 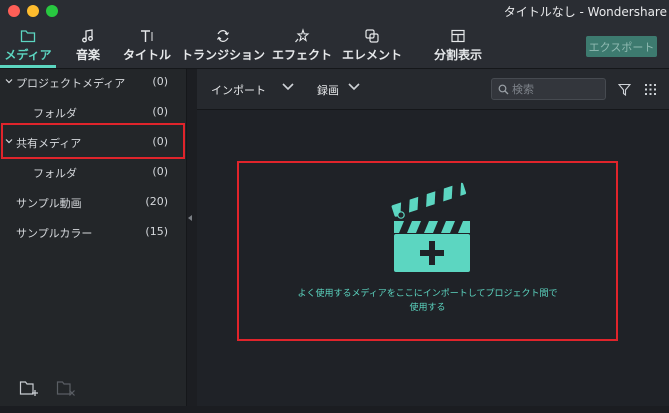 I want to click on media-search-box, so click(x=548, y=89).